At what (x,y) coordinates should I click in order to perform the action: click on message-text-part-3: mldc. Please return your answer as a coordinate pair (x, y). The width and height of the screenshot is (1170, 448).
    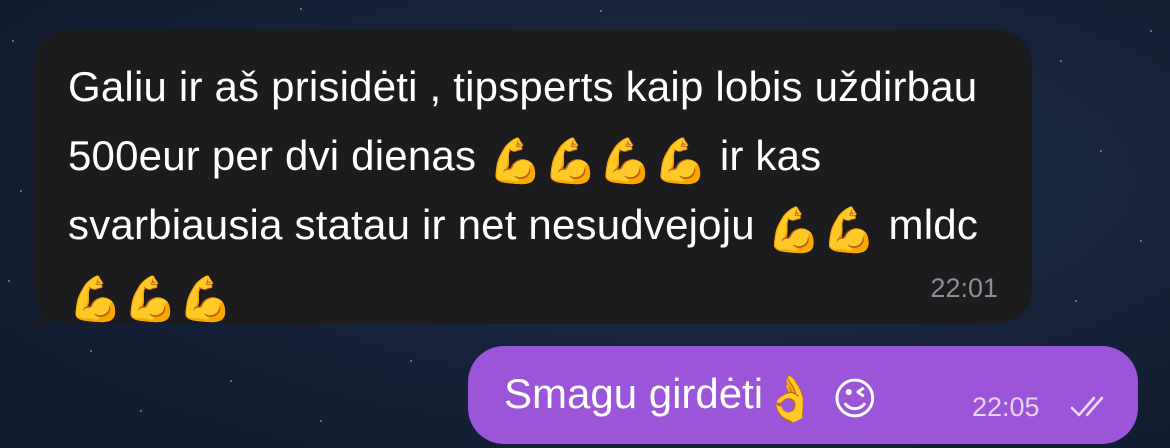
    Looking at the image, I should click on (927, 224).